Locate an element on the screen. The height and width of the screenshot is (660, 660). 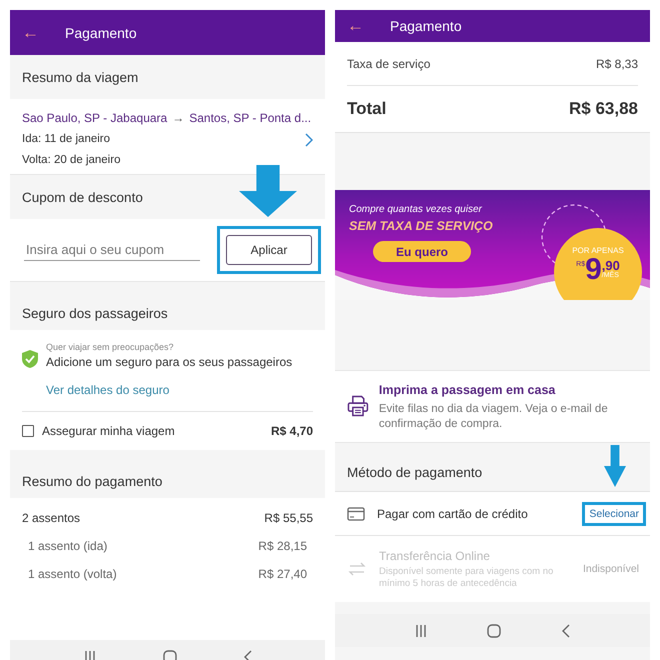
print-title: Imprima a passagem em casa is located at coordinates (467, 390).